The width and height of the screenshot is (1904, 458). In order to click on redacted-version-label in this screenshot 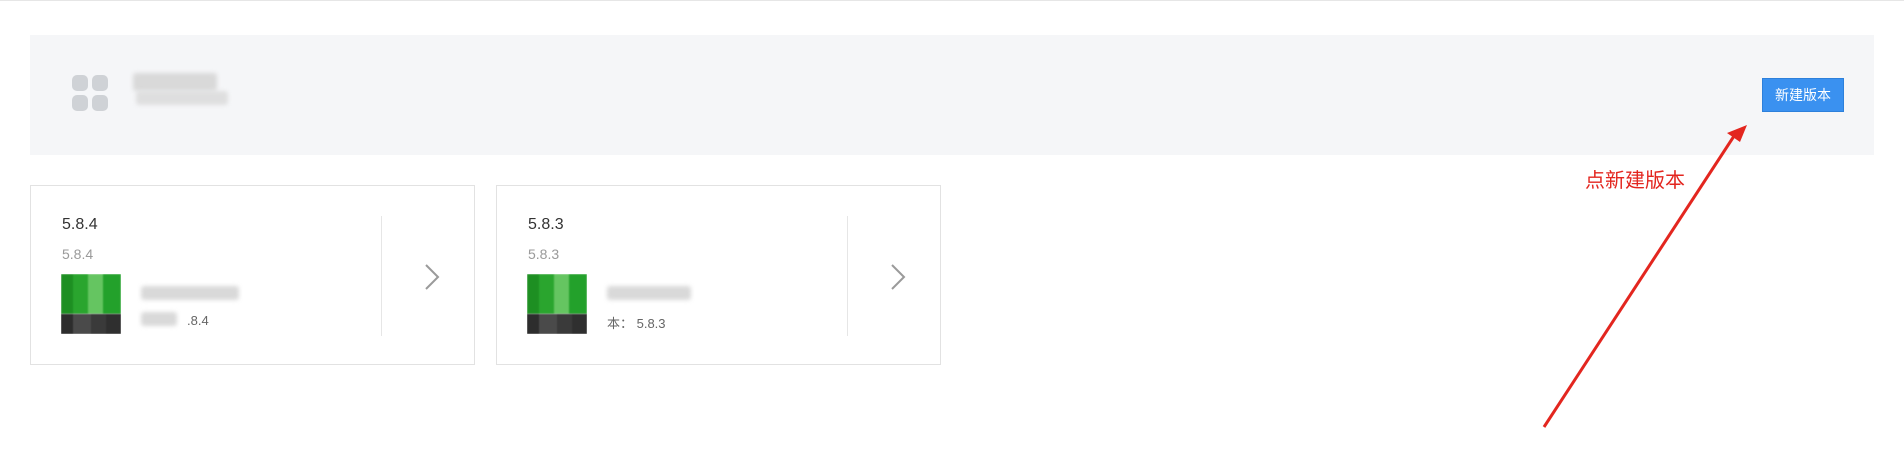, I will do `click(159, 319)`.